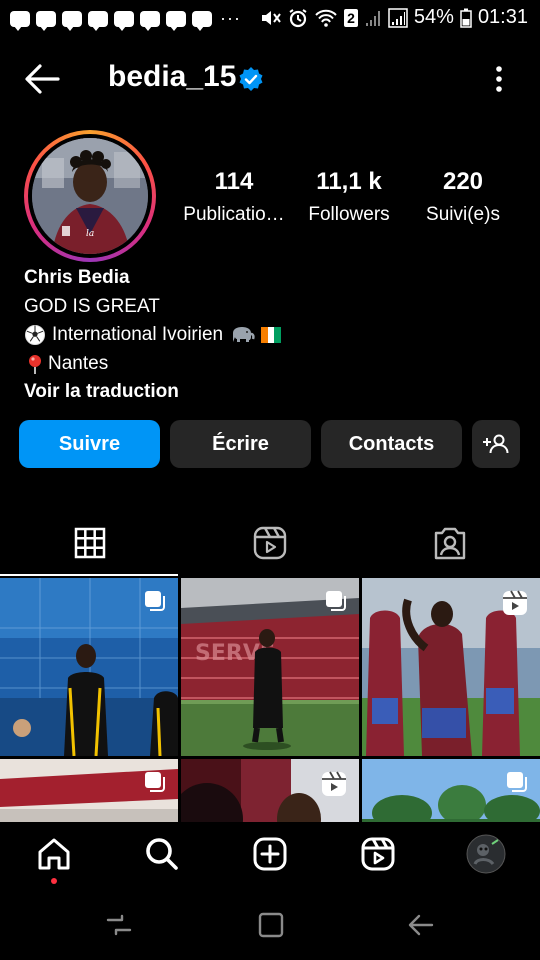 The image size is (540, 960). What do you see at coordinates (152, 392) in the screenshot?
I see `see-translation-link: Voir la traduction` at bounding box center [152, 392].